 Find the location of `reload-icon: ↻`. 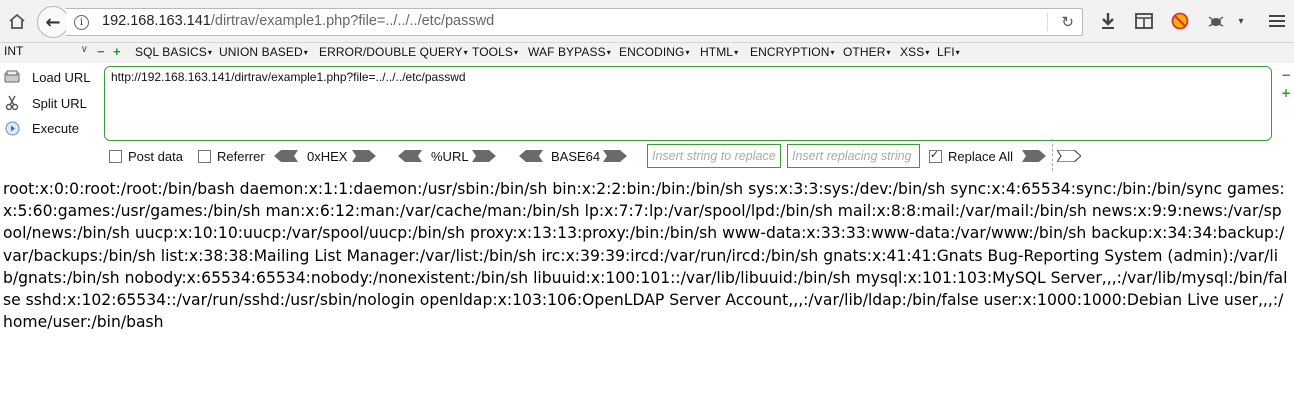

reload-icon: ↻ is located at coordinates (1067, 22).